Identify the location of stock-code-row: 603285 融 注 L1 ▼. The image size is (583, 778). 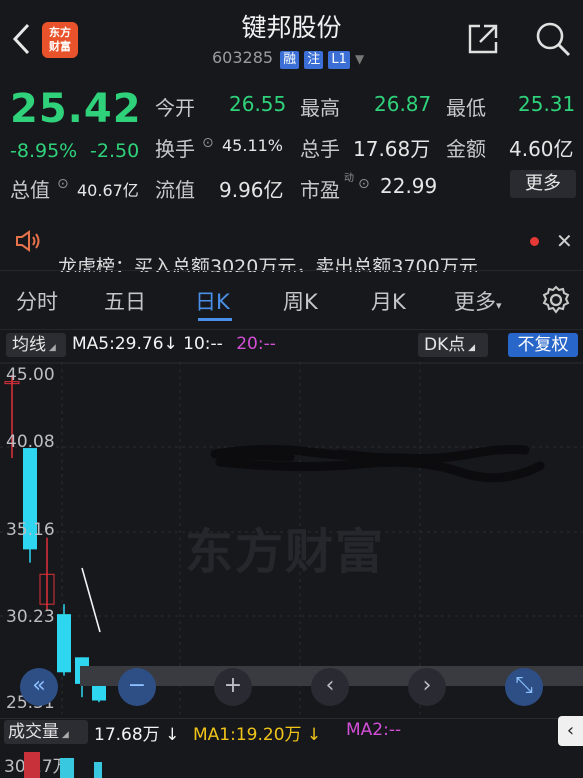
(288, 58).